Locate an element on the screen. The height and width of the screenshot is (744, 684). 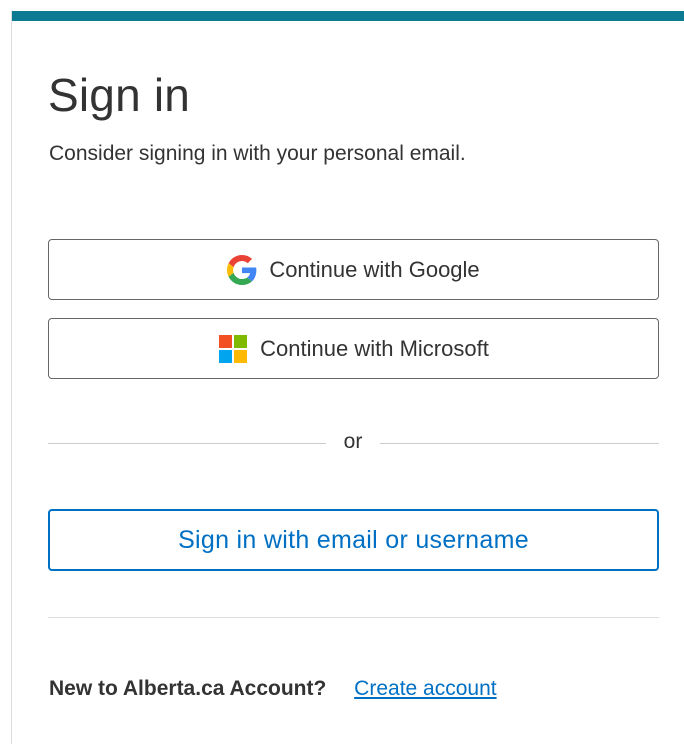
section-separator is located at coordinates (353, 617).